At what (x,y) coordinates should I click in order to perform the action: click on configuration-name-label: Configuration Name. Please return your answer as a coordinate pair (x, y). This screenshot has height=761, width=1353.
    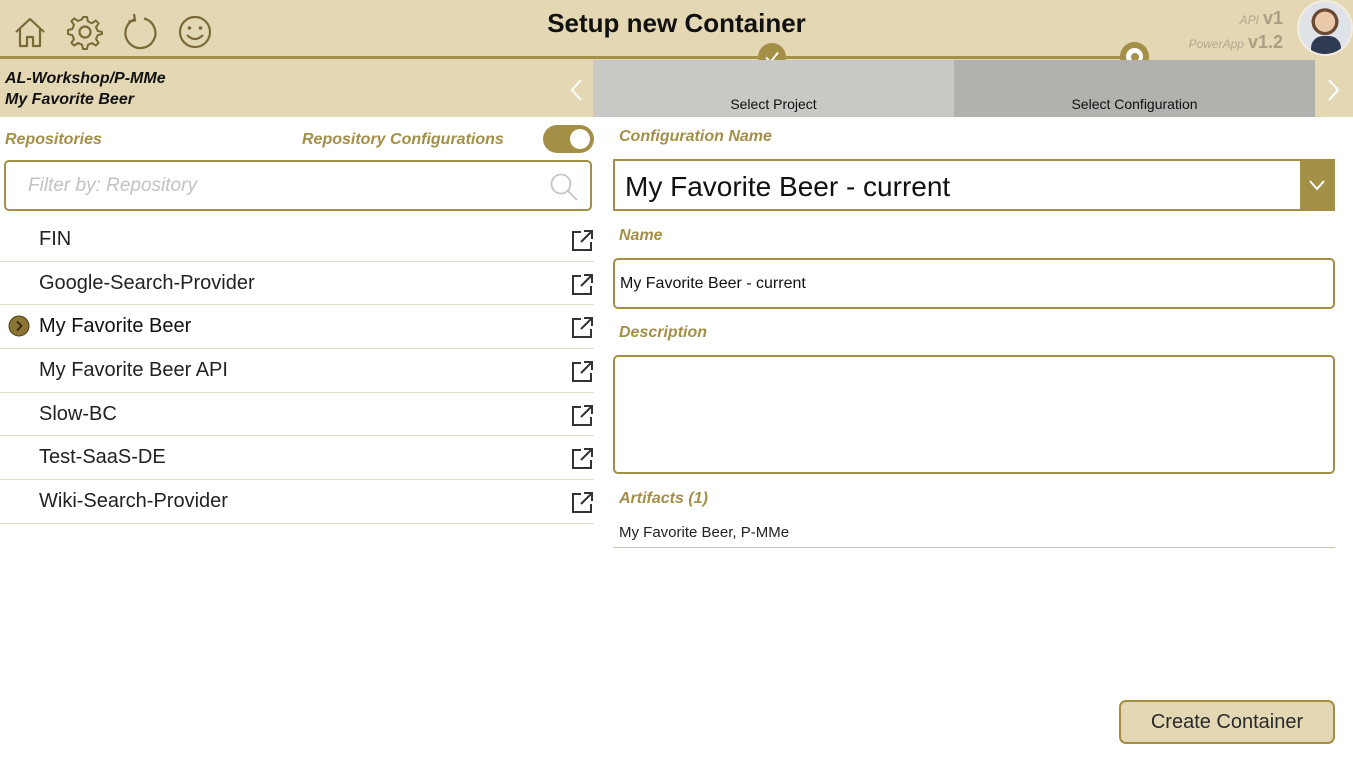
    Looking at the image, I should click on (695, 136).